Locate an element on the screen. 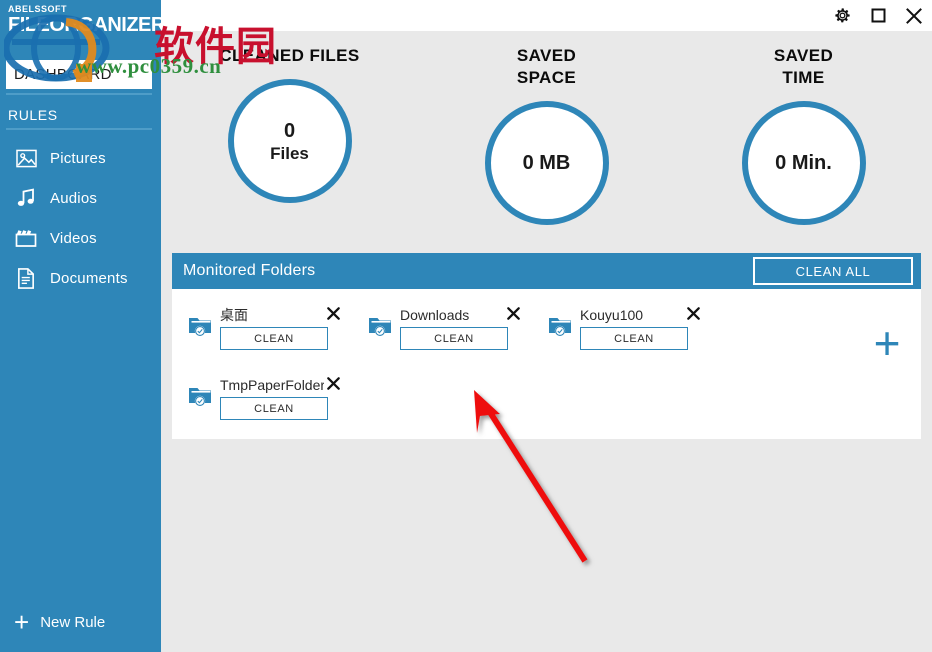 The image size is (932, 652). sidebar-item-label: Pictures is located at coordinates (78, 158).